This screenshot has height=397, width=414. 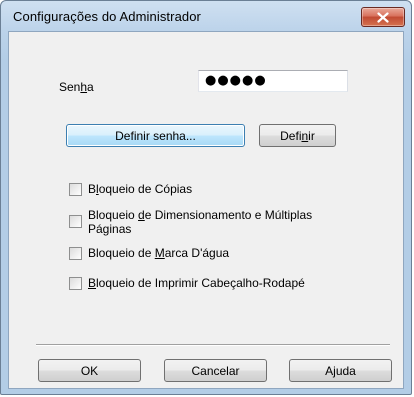 I want to click on password-input: ●●●●●, so click(x=273, y=81).